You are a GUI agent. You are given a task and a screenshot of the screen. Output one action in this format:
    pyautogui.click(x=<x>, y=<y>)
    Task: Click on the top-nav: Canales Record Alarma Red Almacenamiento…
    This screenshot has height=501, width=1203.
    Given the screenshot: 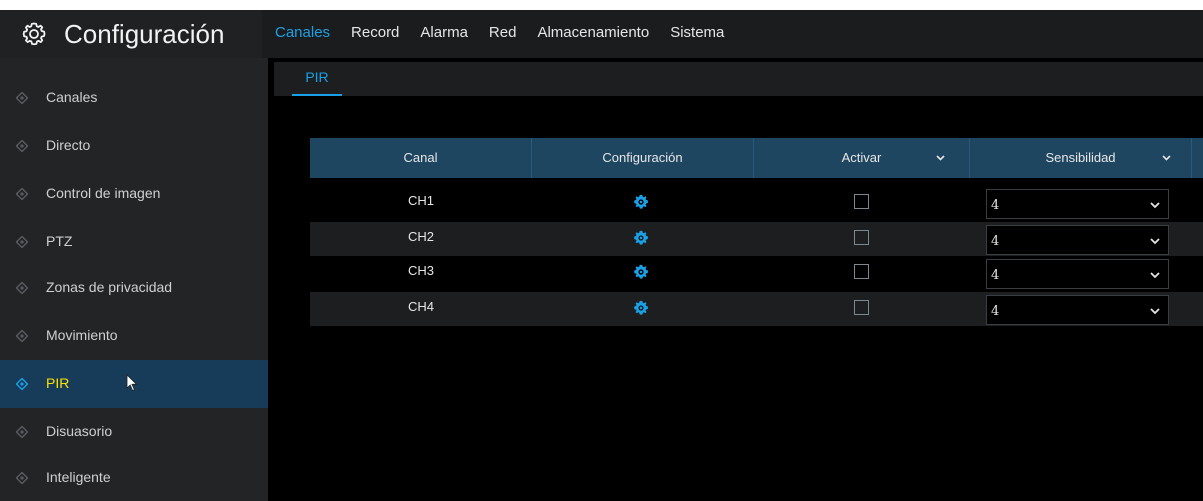 What is the action you would take?
    pyautogui.click(x=510, y=34)
    